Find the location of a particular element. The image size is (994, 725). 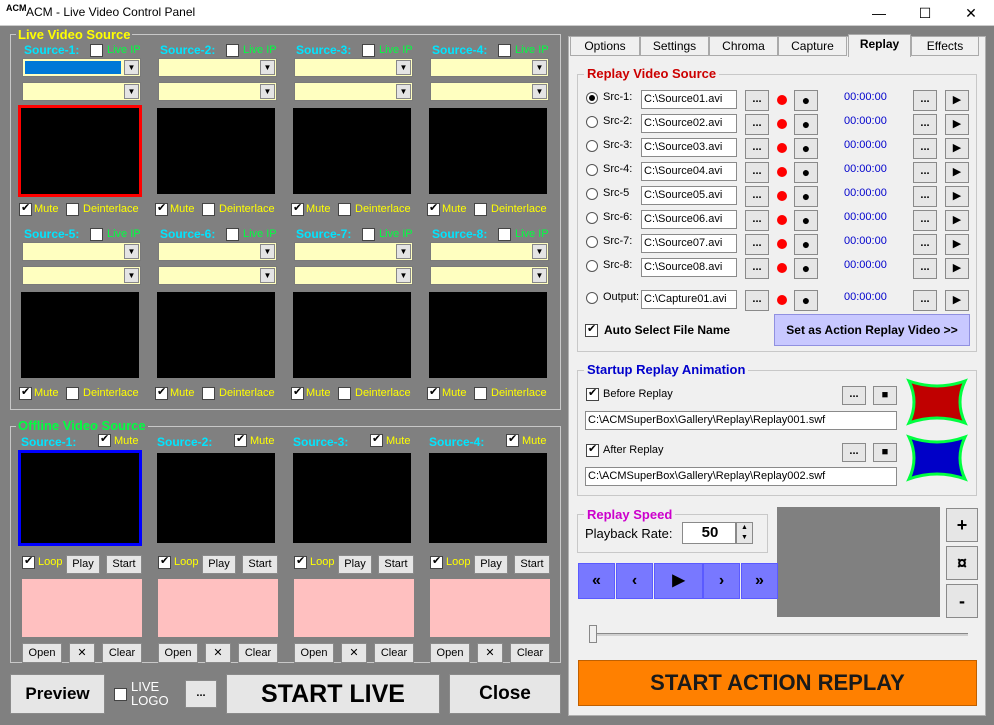

live-source-1-format-select: ▼ is located at coordinates (81, 91).